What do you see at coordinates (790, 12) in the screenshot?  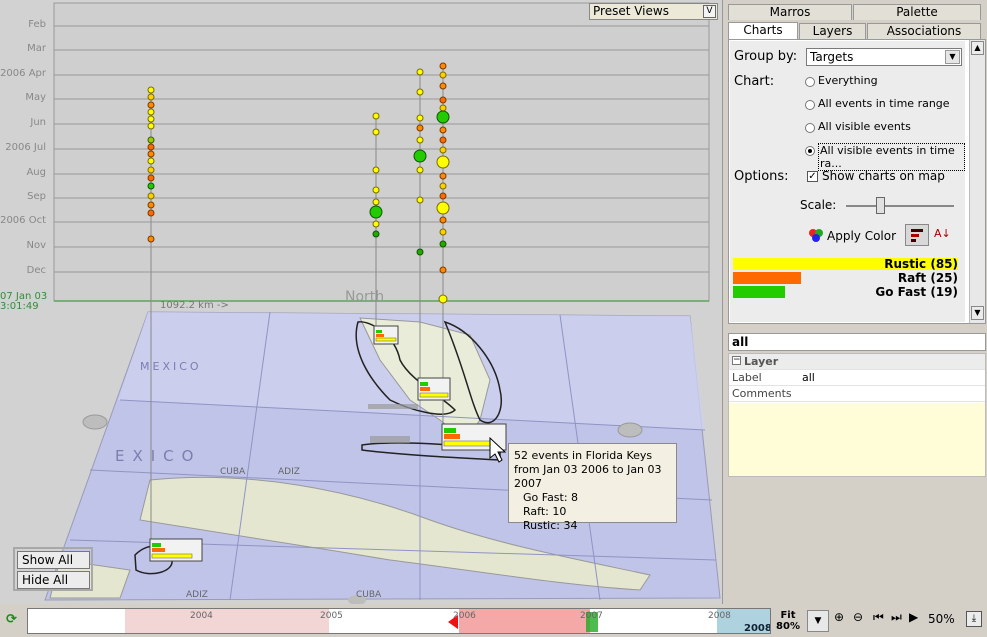 I see `tab-marros: Marros` at bounding box center [790, 12].